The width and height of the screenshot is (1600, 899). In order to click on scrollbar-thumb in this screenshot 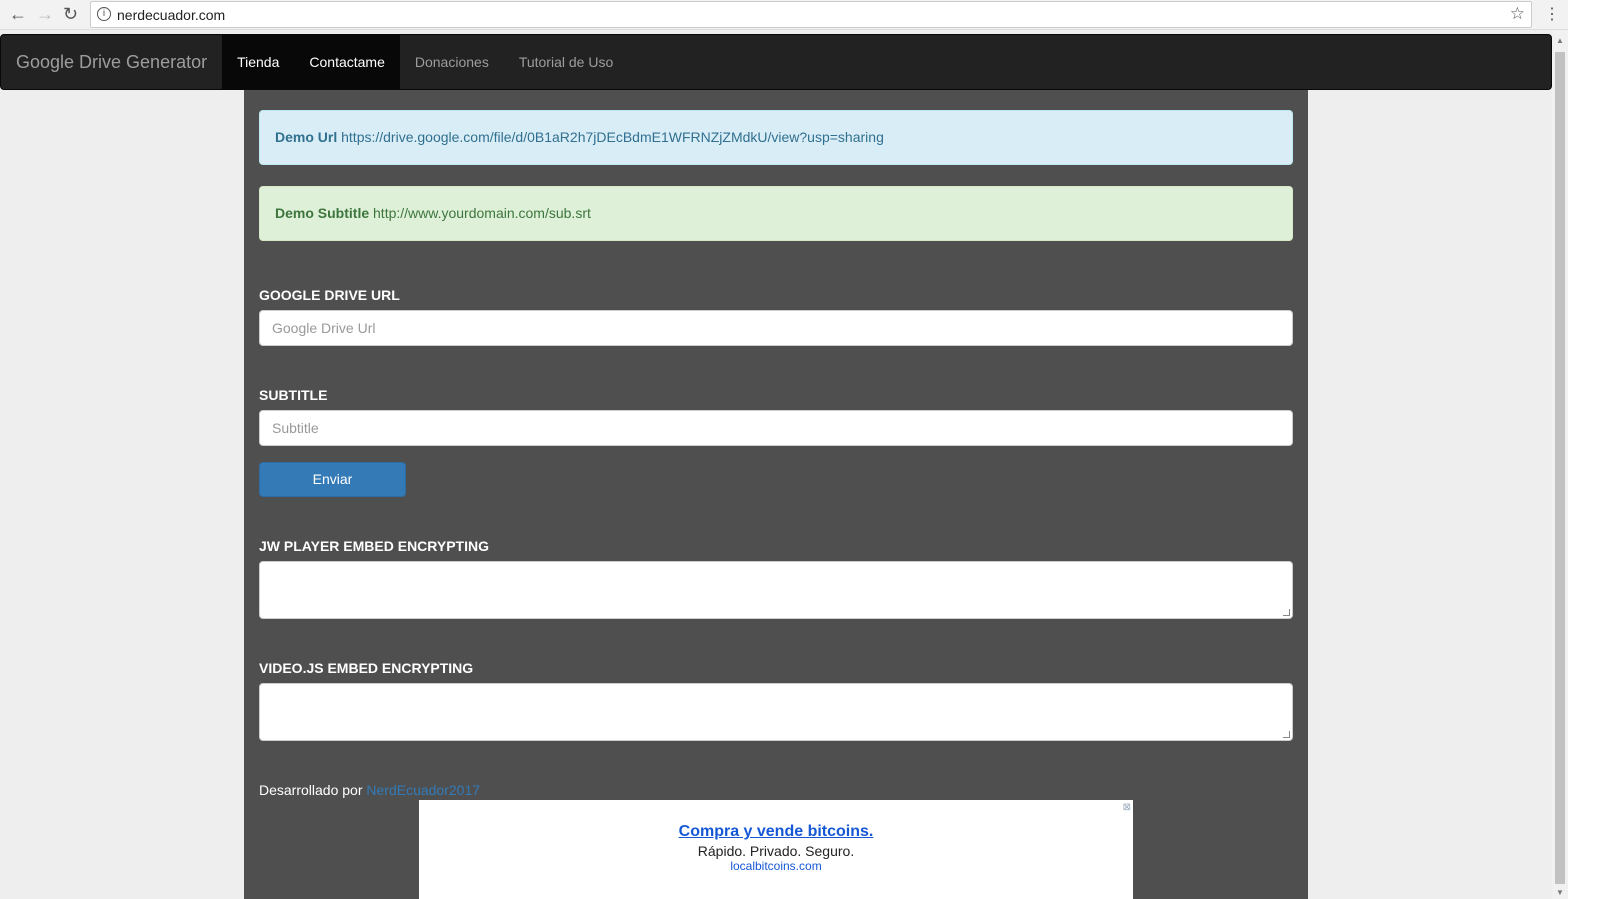, I will do `click(1560, 468)`.